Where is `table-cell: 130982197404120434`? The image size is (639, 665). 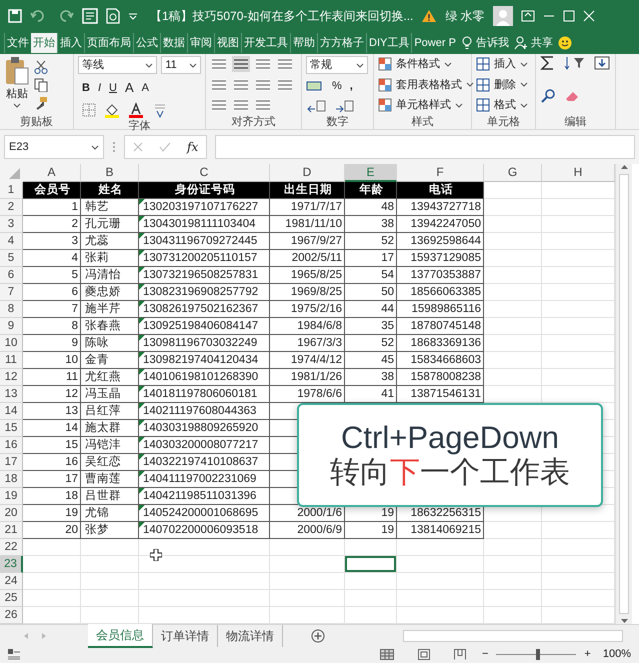 table-cell: 130982197404120434 is located at coordinates (204, 360).